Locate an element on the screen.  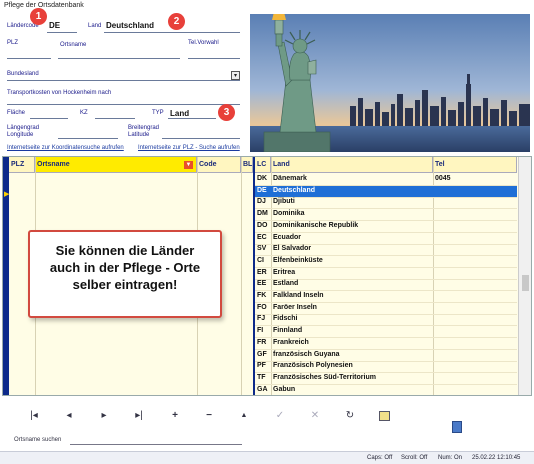
cancel-button: ✕ is located at coordinates (315, 415).